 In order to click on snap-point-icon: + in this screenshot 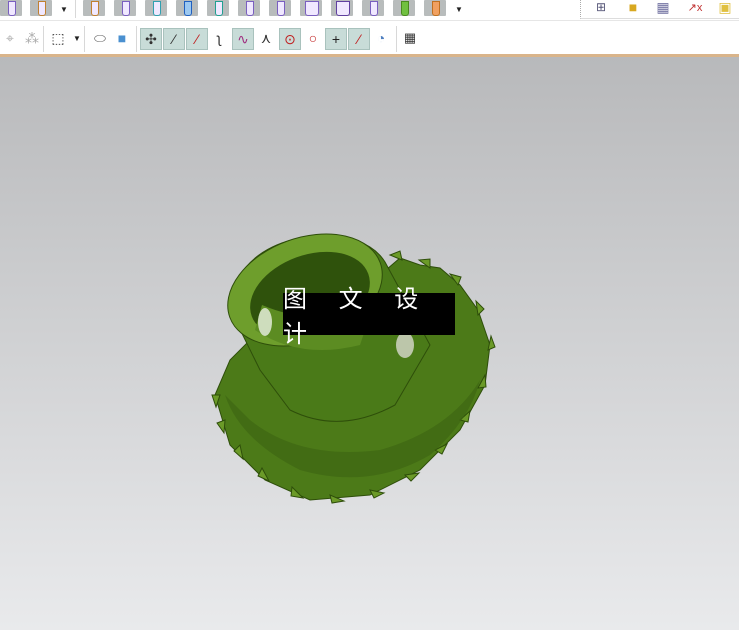, I will do `click(336, 39)`.